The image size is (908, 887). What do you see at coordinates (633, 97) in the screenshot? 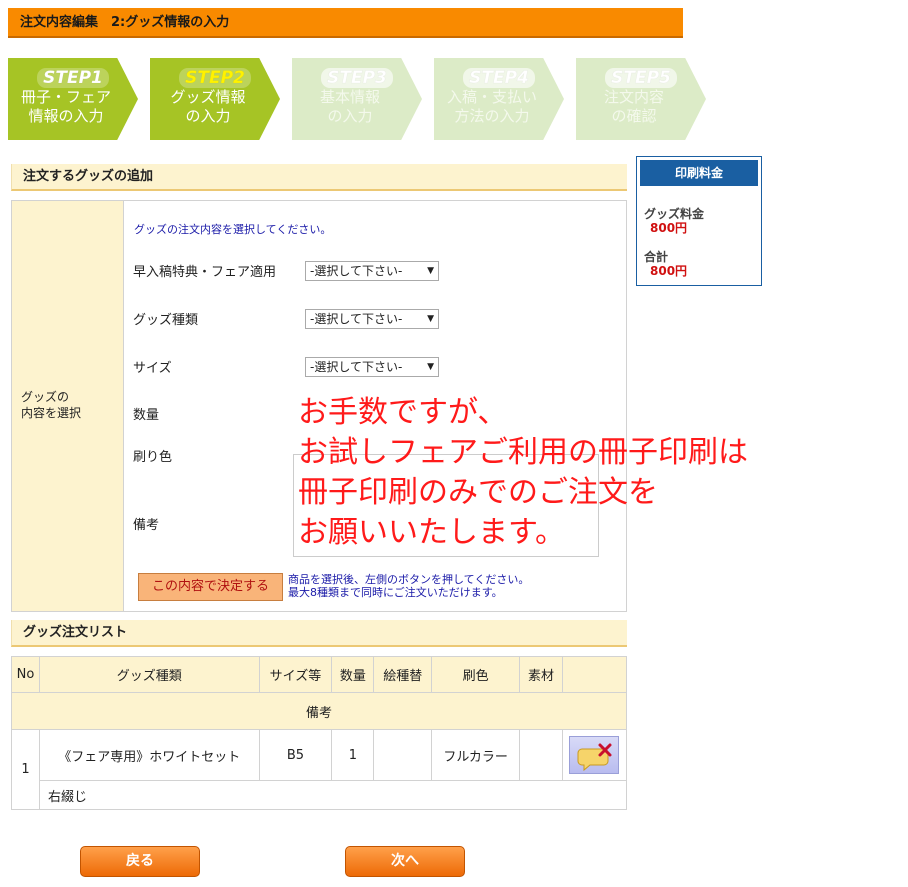
I see `step-5-label-1: 注文内容` at bounding box center [633, 97].